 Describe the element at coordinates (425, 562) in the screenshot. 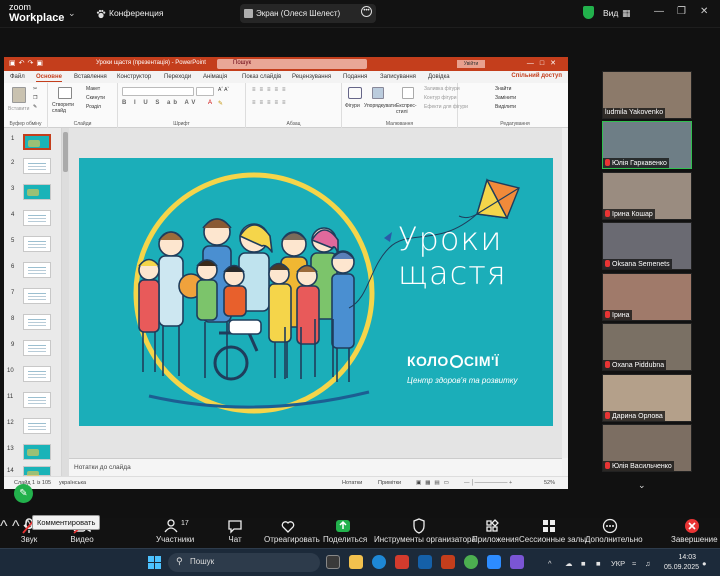

I see `store-icon` at that location.